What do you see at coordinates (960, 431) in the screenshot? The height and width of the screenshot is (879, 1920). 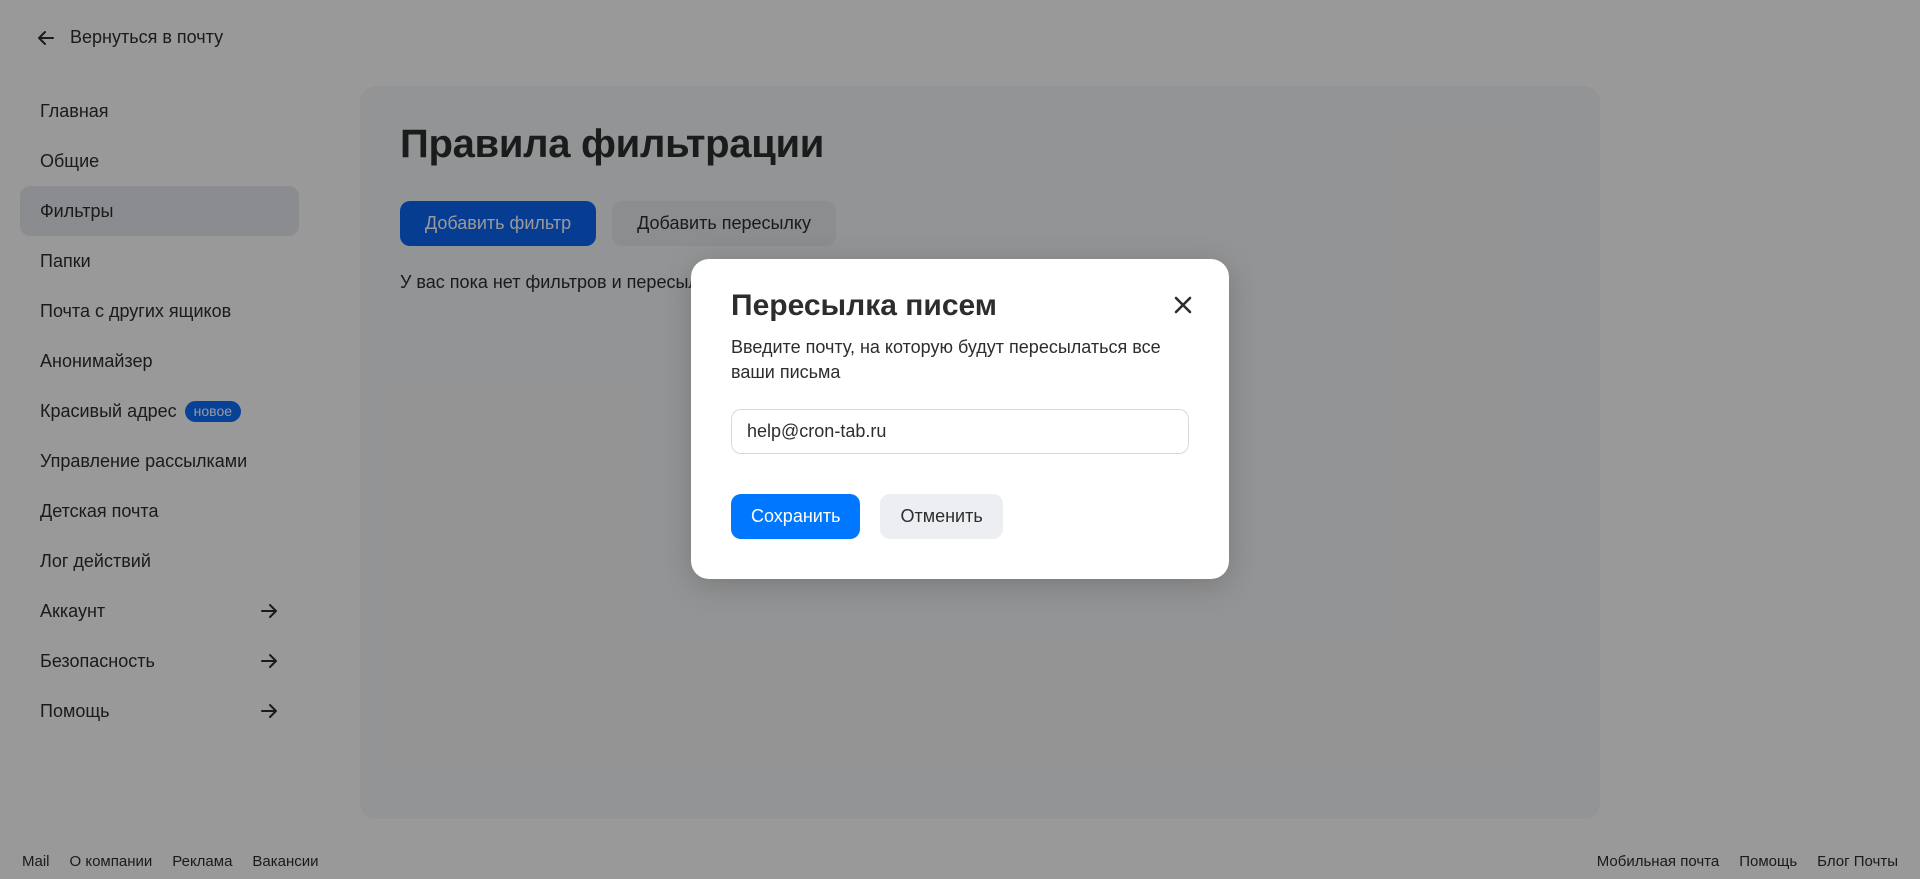 I see `forwarding-email-input` at bounding box center [960, 431].